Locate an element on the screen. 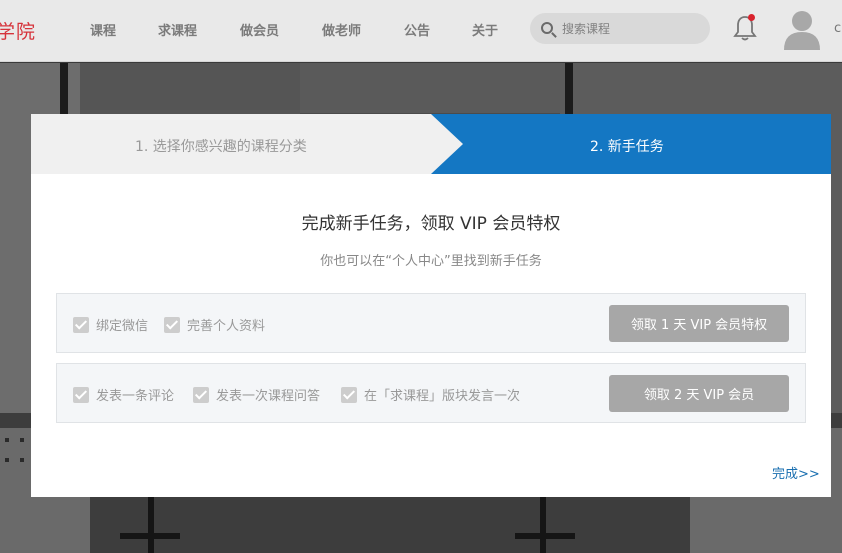 The image size is (842, 553). task-checkbox-complete-profile: 完善个人资料 is located at coordinates (214, 324).